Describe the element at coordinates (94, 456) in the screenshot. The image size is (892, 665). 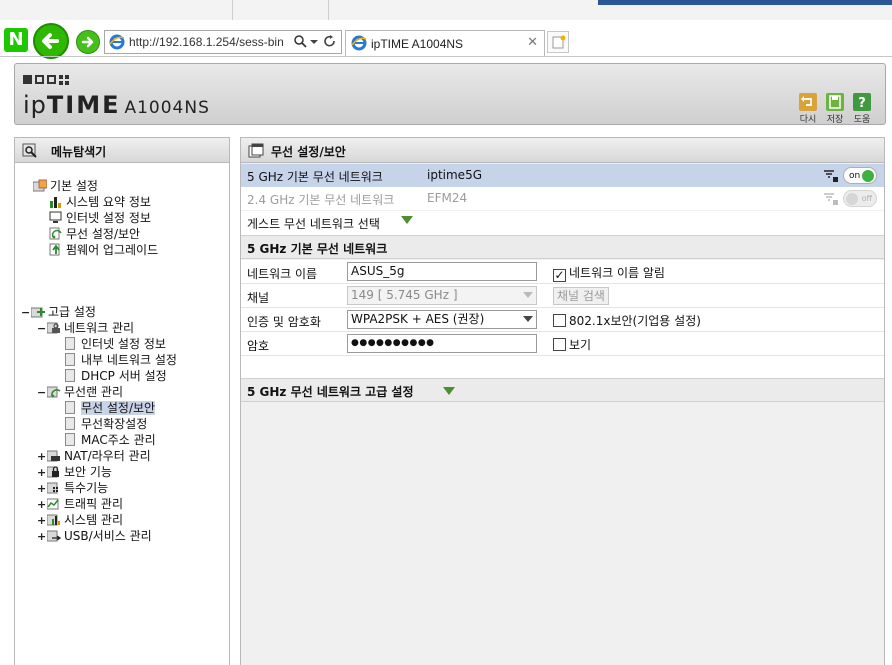
I see `menu-group-nat: + NAT/라우터 관리` at that location.